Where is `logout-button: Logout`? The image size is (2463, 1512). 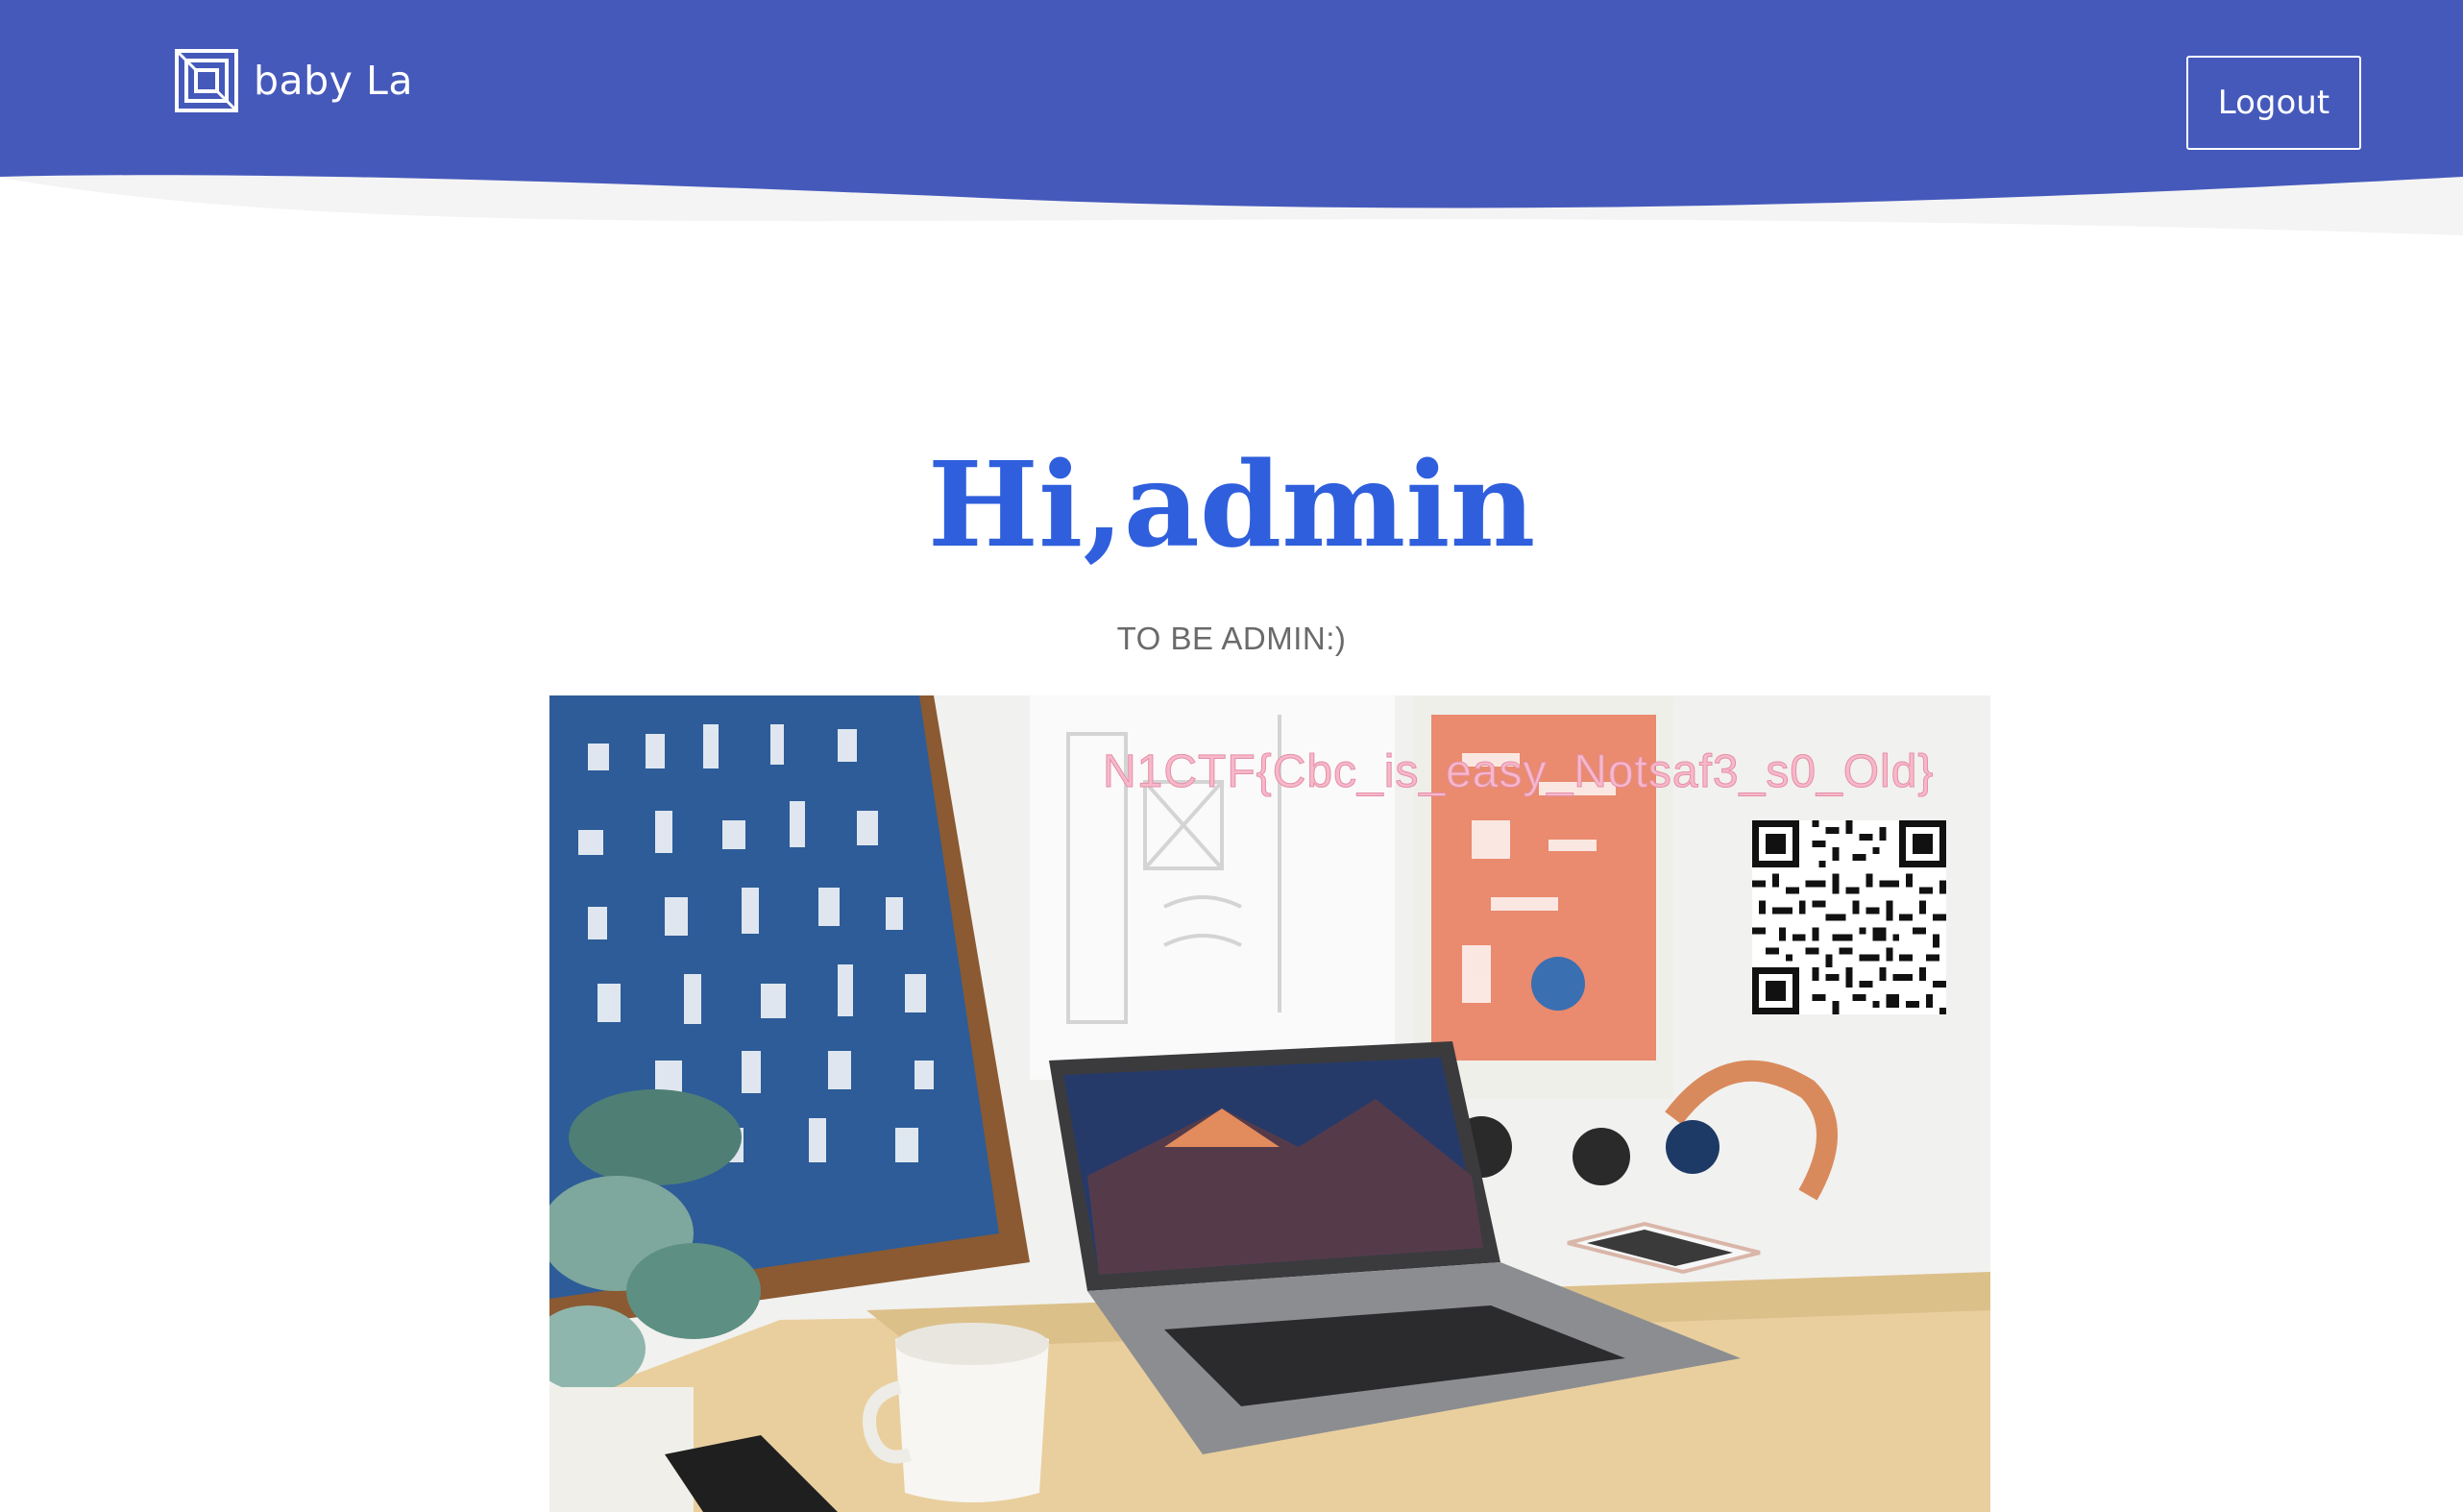
logout-button: Logout is located at coordinates (2273, 103).